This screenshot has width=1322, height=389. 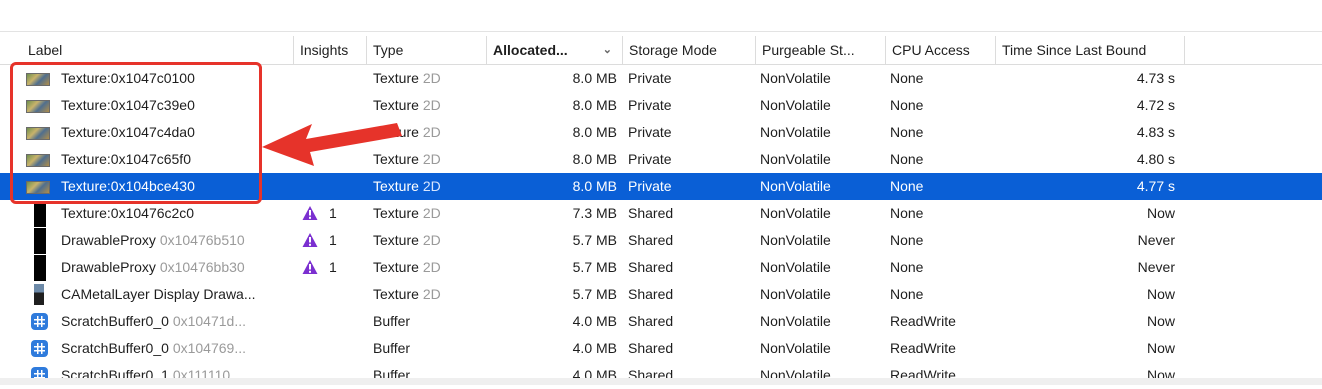 What do you see at coordinates (388, 50) in the screenshot?
I see `column-header-type-text: Type` at bounding box center [388, 50].